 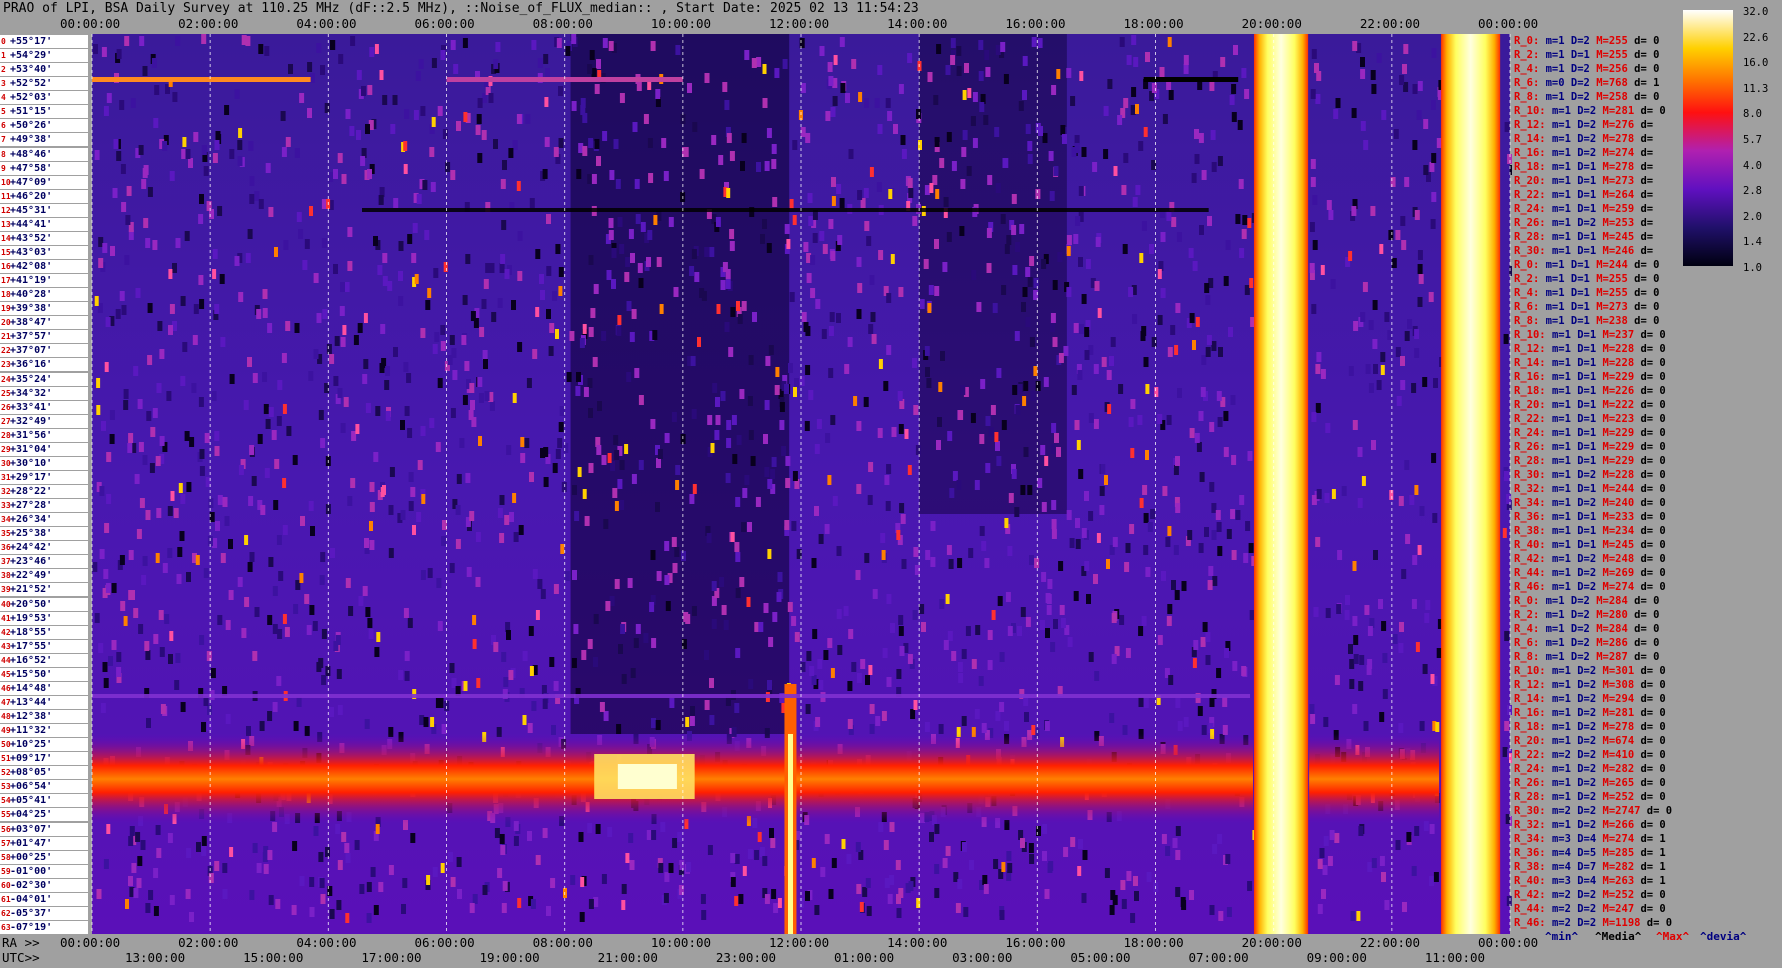 I want to click on stat-row: R_32: m=1 D=1 M=244 d= 0, so click(x=1593, y=489).